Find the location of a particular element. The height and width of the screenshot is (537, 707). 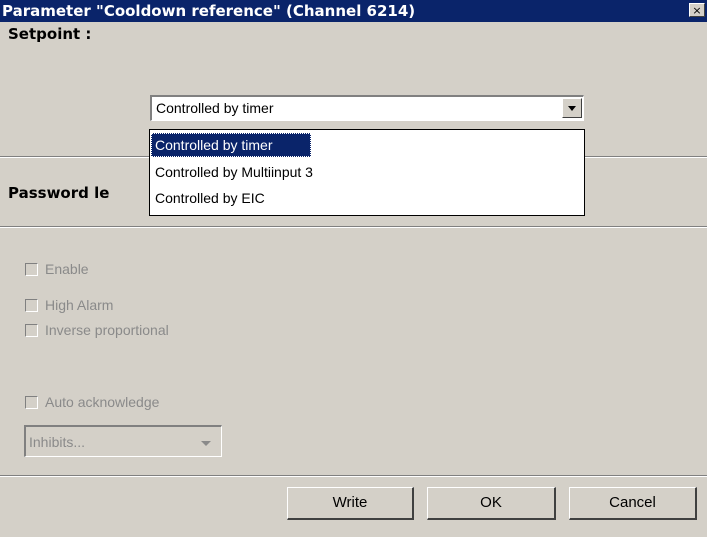

cancel-mnemonic: C is located at coordinates (614, 502).